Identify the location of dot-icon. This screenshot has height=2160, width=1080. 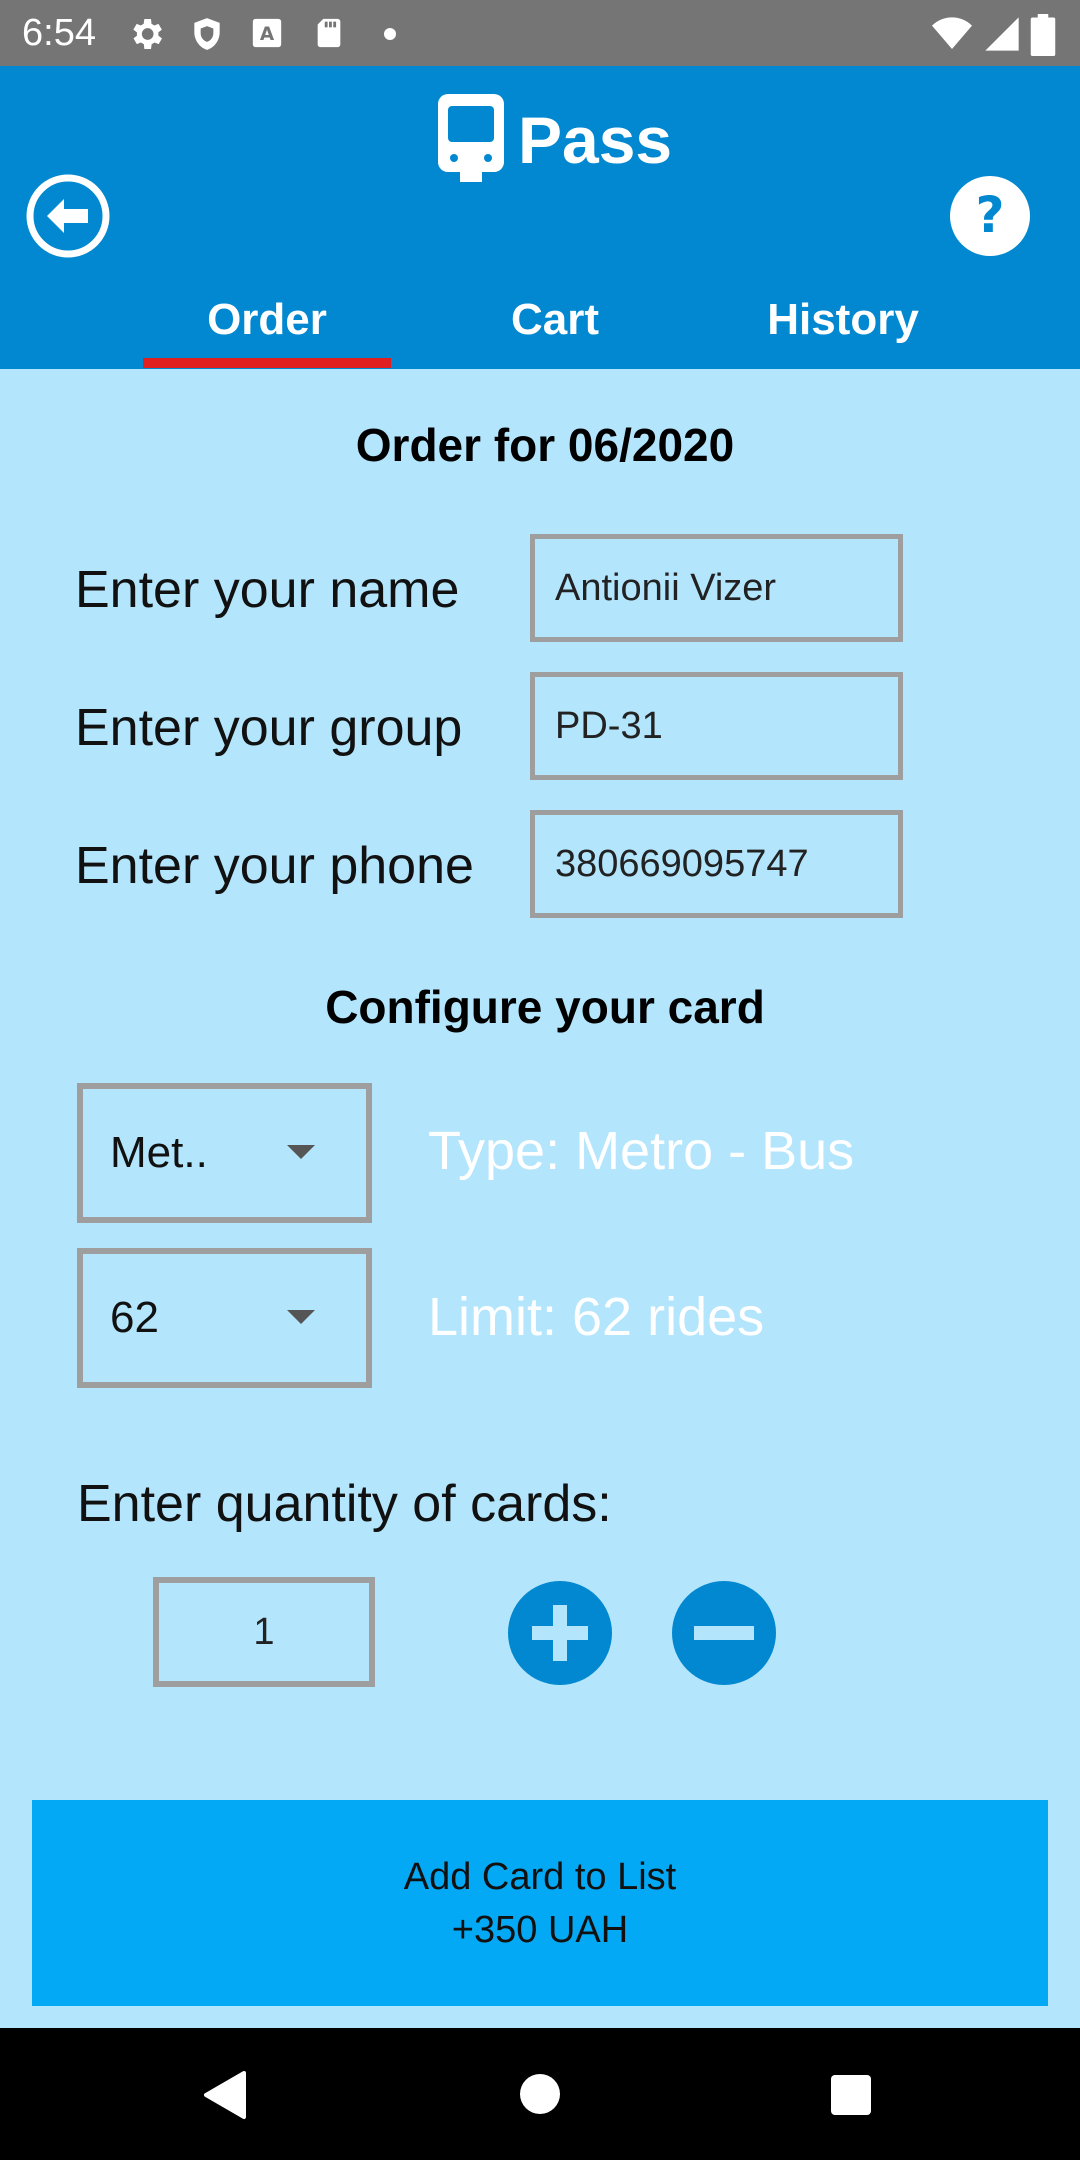
(390, 34).